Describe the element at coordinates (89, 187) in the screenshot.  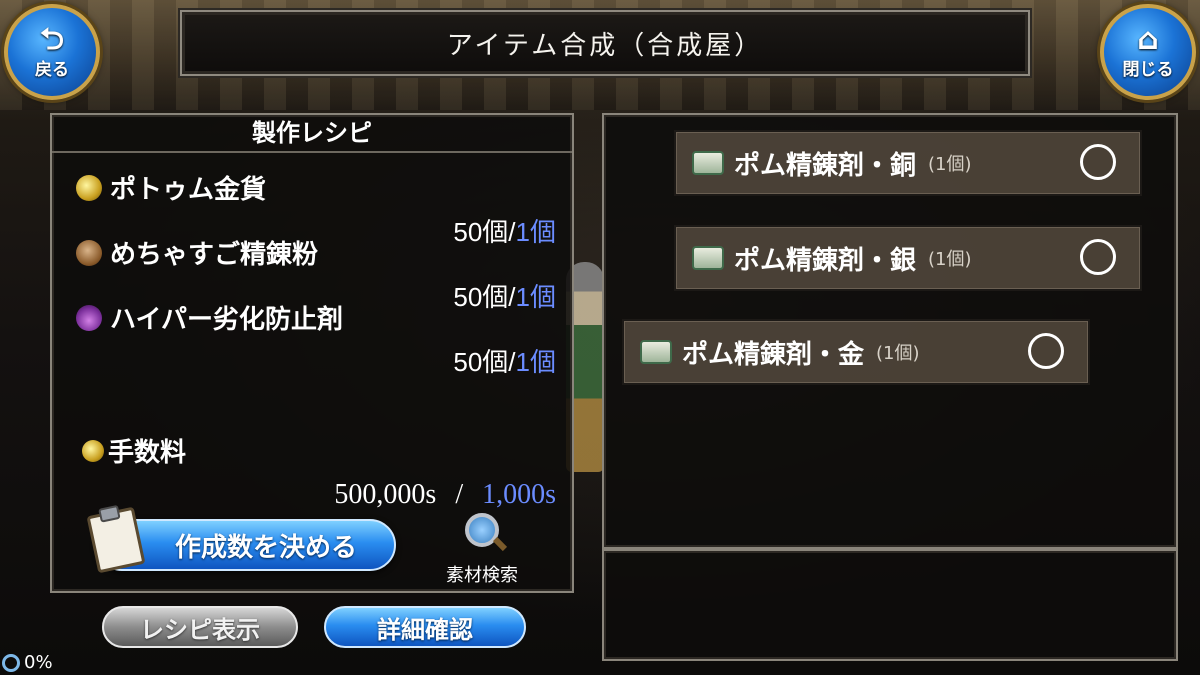
I see `gold-coin-icon` at that location.